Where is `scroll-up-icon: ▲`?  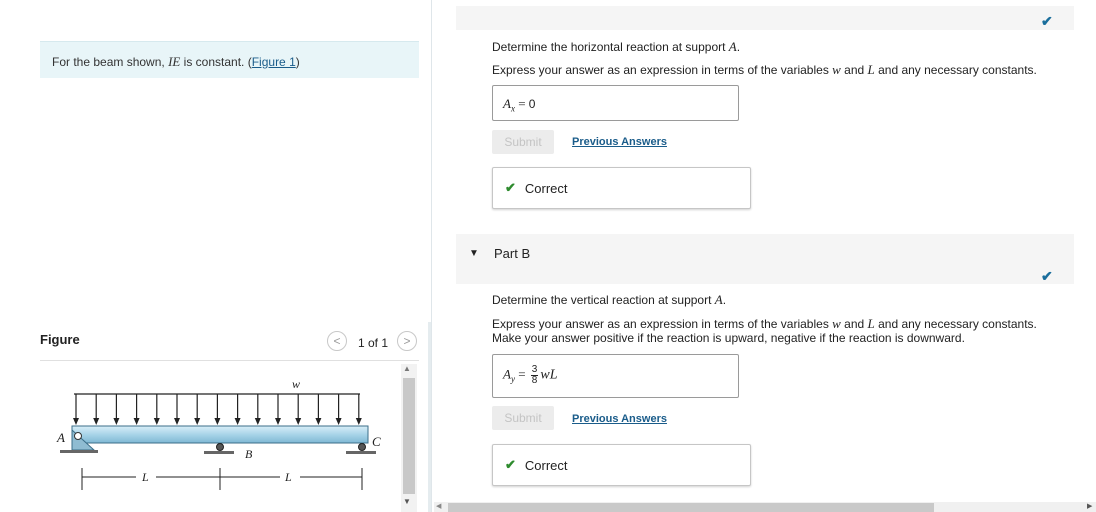 scroll-up-icon: ▲ is located at coordinates (407, 368).